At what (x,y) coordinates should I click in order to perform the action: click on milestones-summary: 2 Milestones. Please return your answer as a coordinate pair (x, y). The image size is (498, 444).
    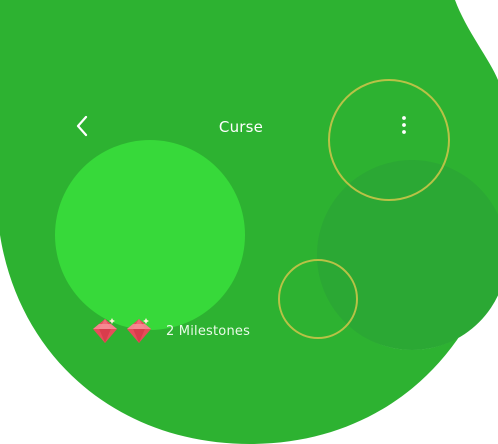
    Looking at the image, I should click on (170, 331).